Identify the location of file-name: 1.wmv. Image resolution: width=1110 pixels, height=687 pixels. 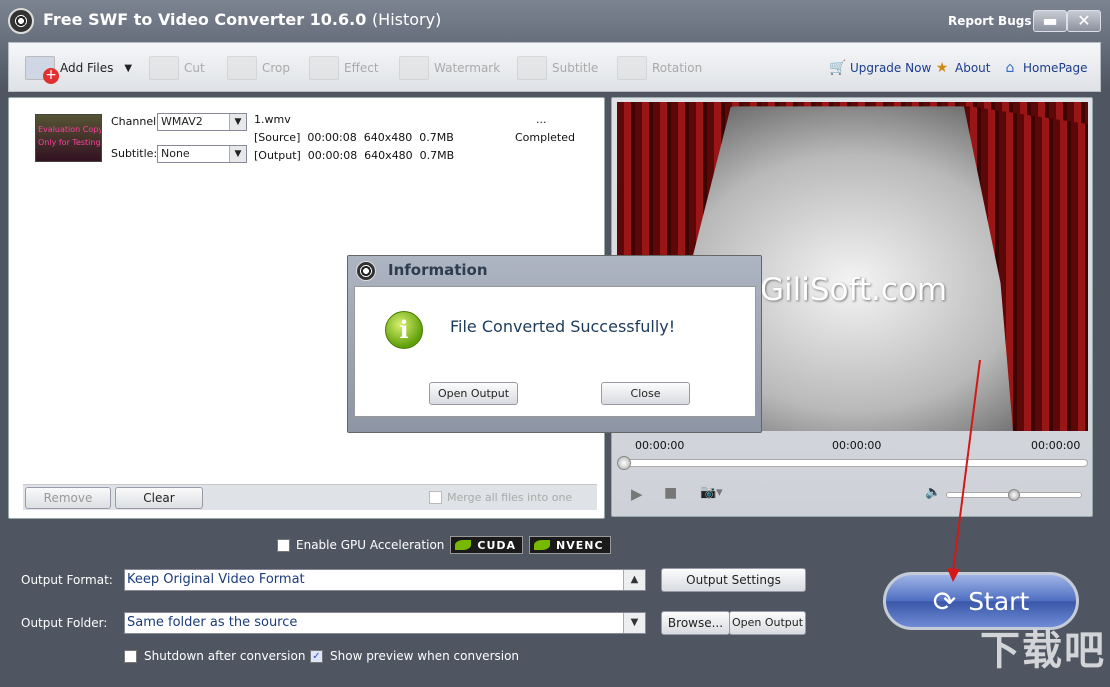
(272, 119).